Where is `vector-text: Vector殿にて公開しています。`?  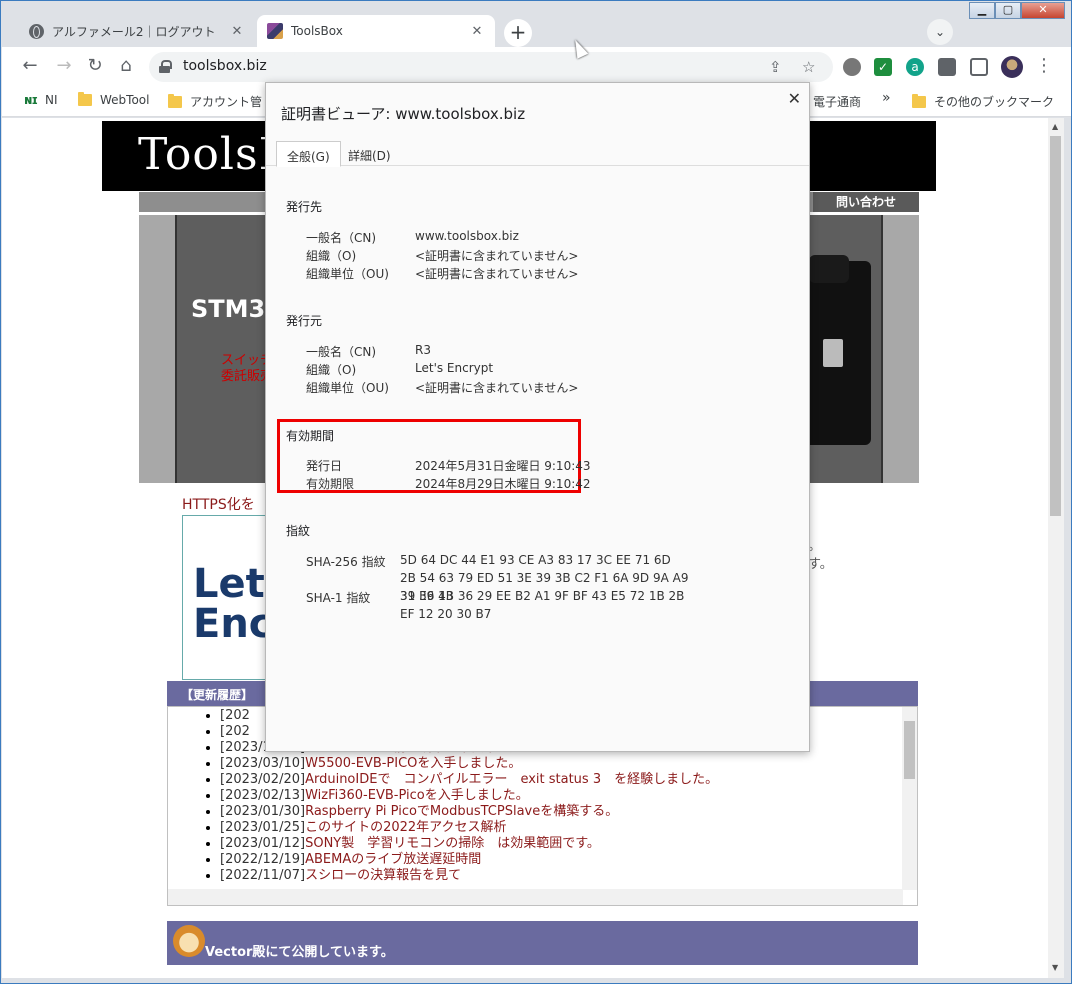 vector-text: Vector殿にて公開しています。 is located at coordinates (299, 950).